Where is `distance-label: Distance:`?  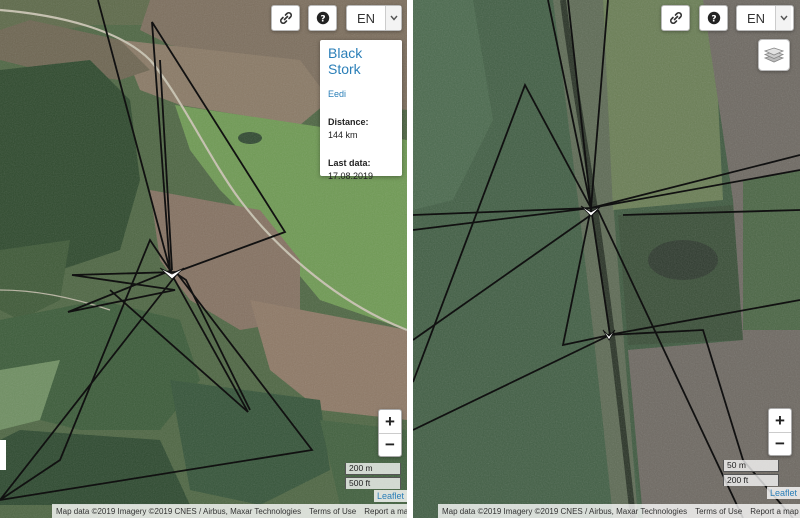
distance-label: Distance: is located at coordinates (348, 122).